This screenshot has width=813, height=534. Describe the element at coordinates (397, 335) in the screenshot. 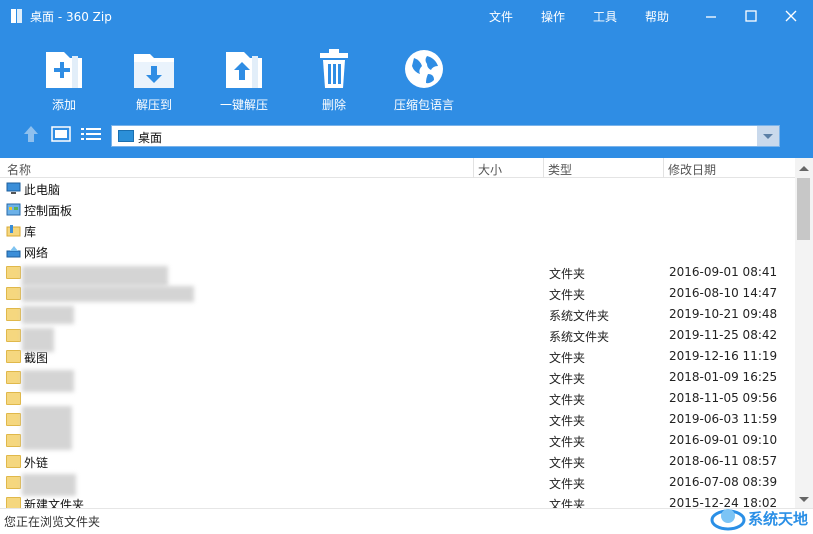

I see `list-item: 系统文件夹 2019-11-25 08:42` at that location.